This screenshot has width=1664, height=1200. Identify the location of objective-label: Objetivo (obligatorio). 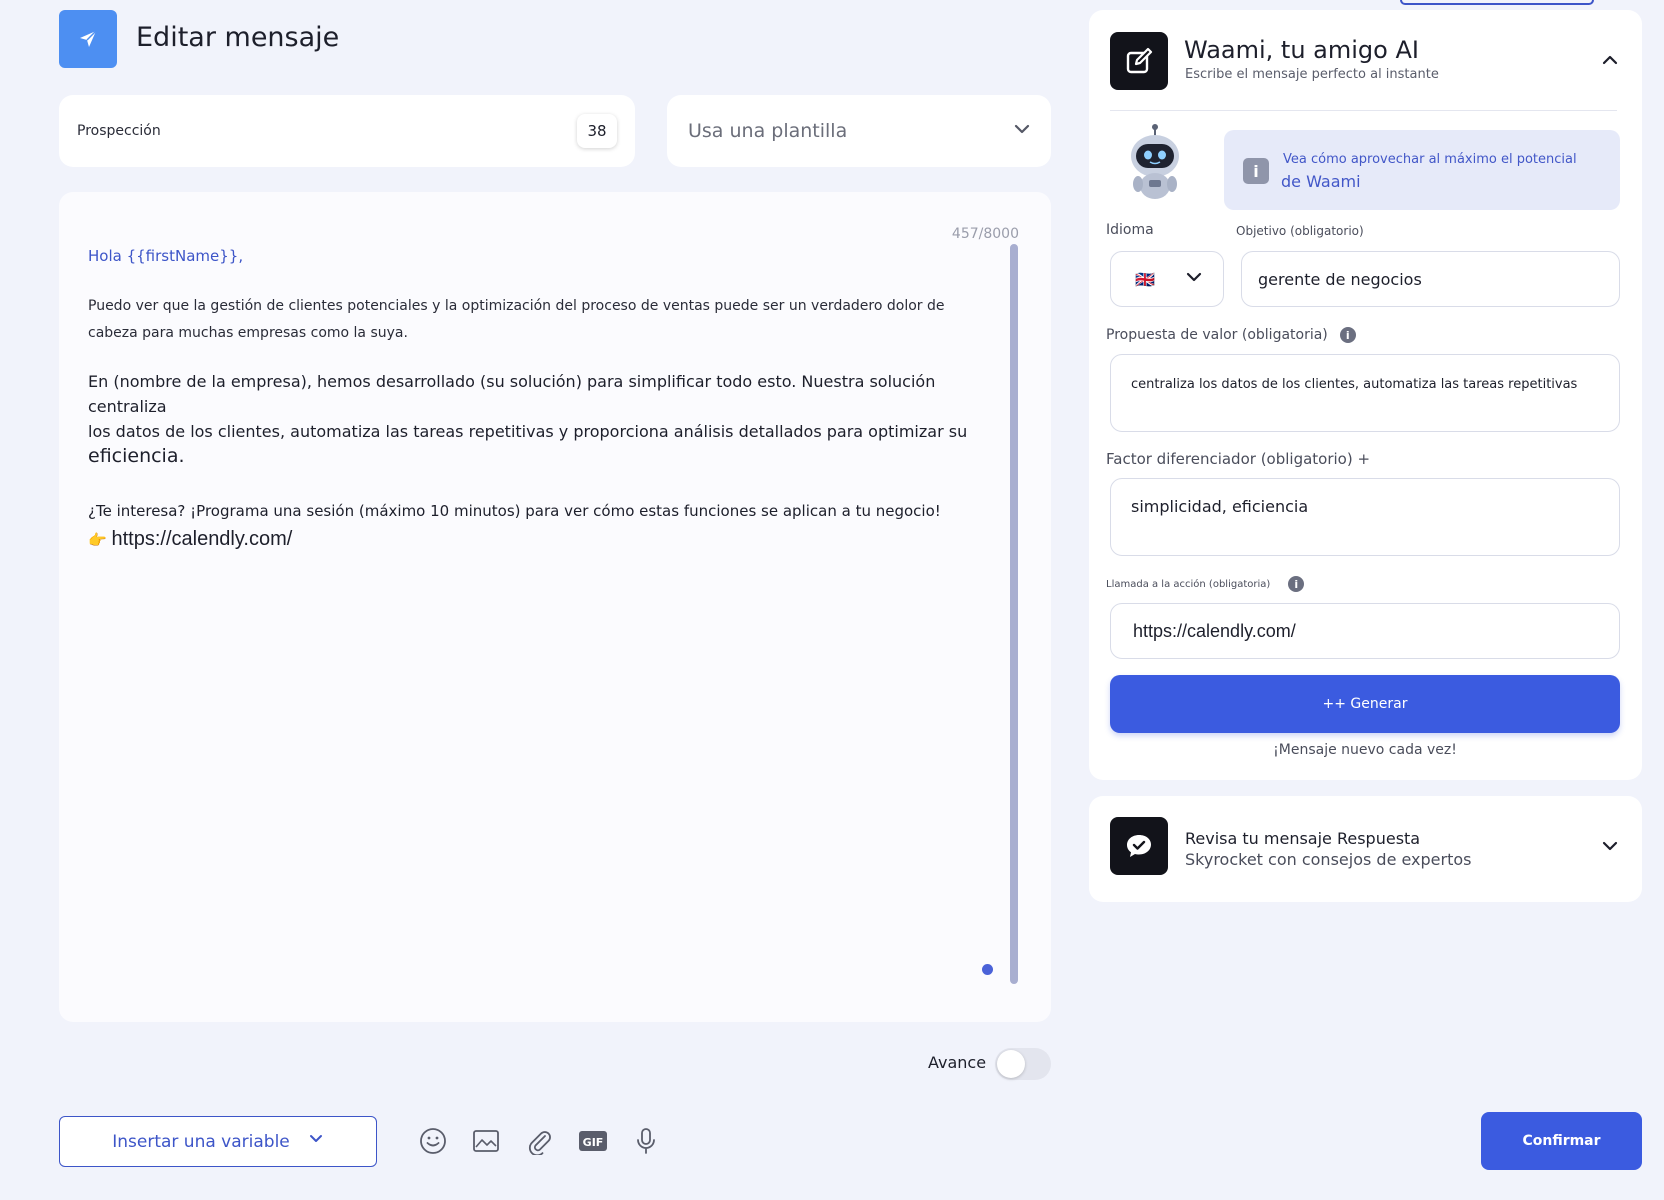
(1300, 231).